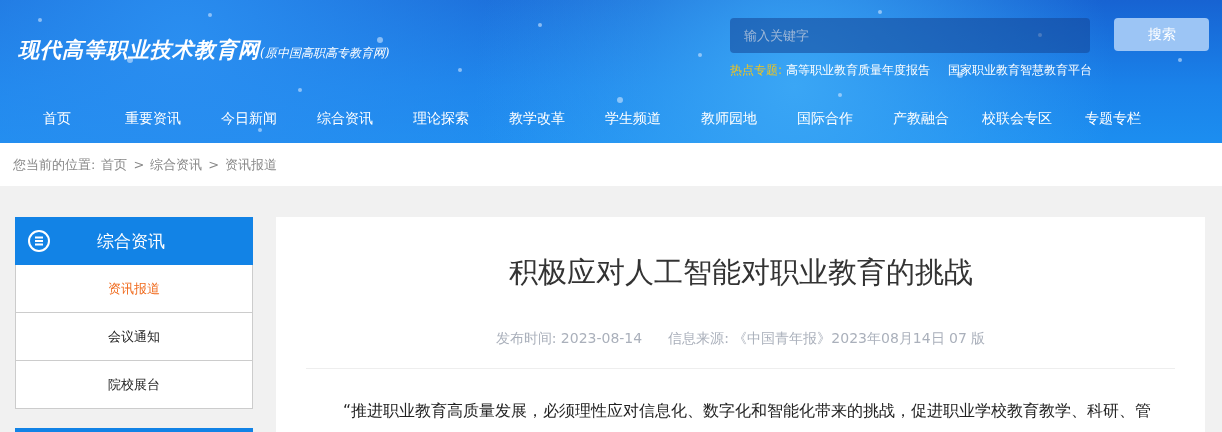 Image resolution: width=1222 pixels, height=432 pixels. I want to click on search-button: 搜索, so click(1161, 34).